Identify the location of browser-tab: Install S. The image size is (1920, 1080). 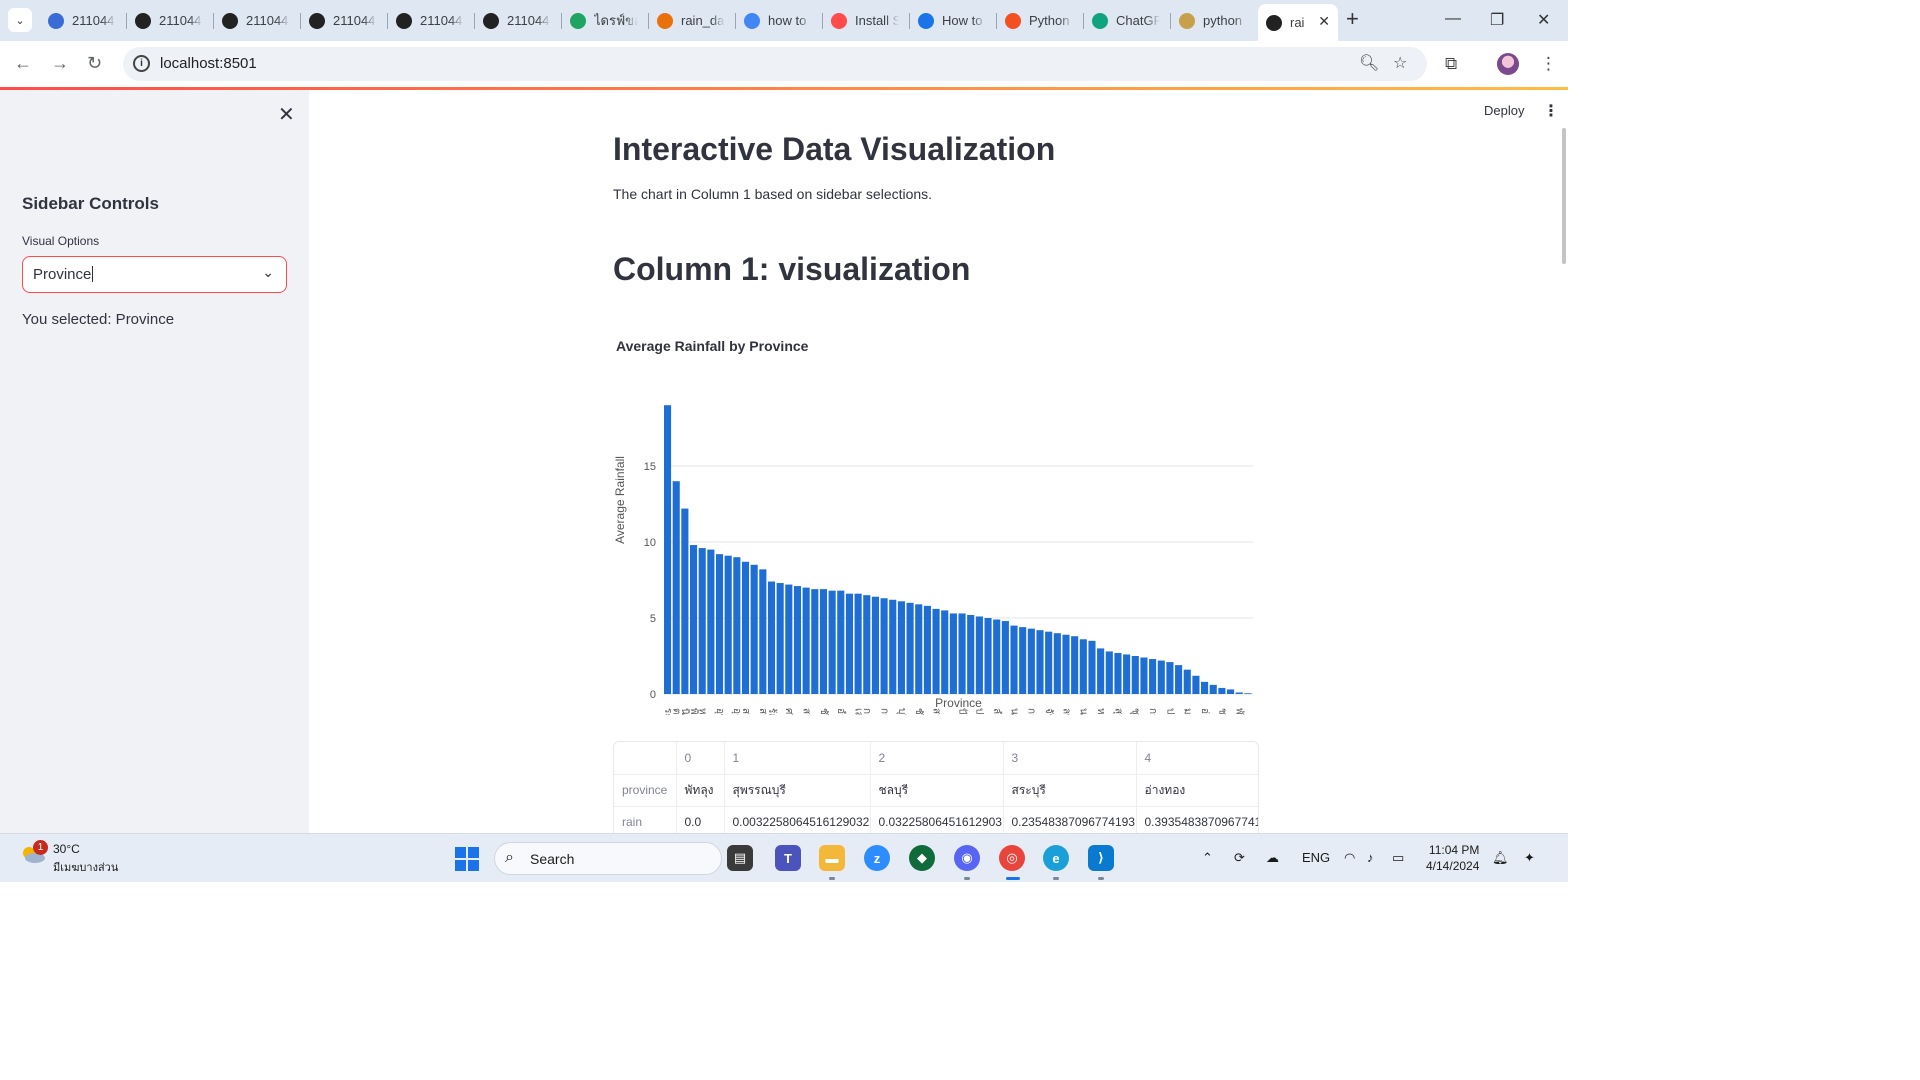
(866, 20).